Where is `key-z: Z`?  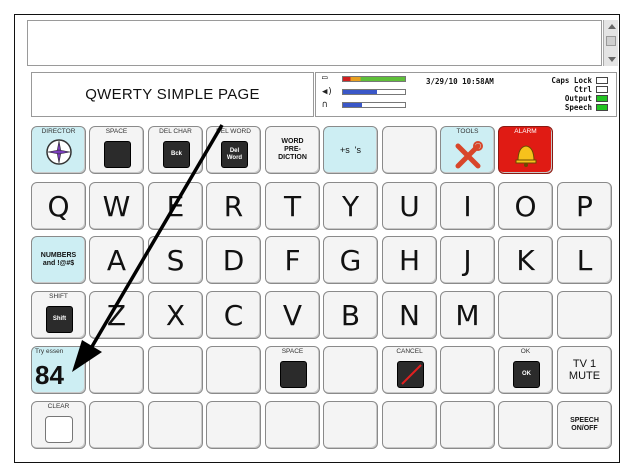
key-z: Z is located at coordinates (116, 315).